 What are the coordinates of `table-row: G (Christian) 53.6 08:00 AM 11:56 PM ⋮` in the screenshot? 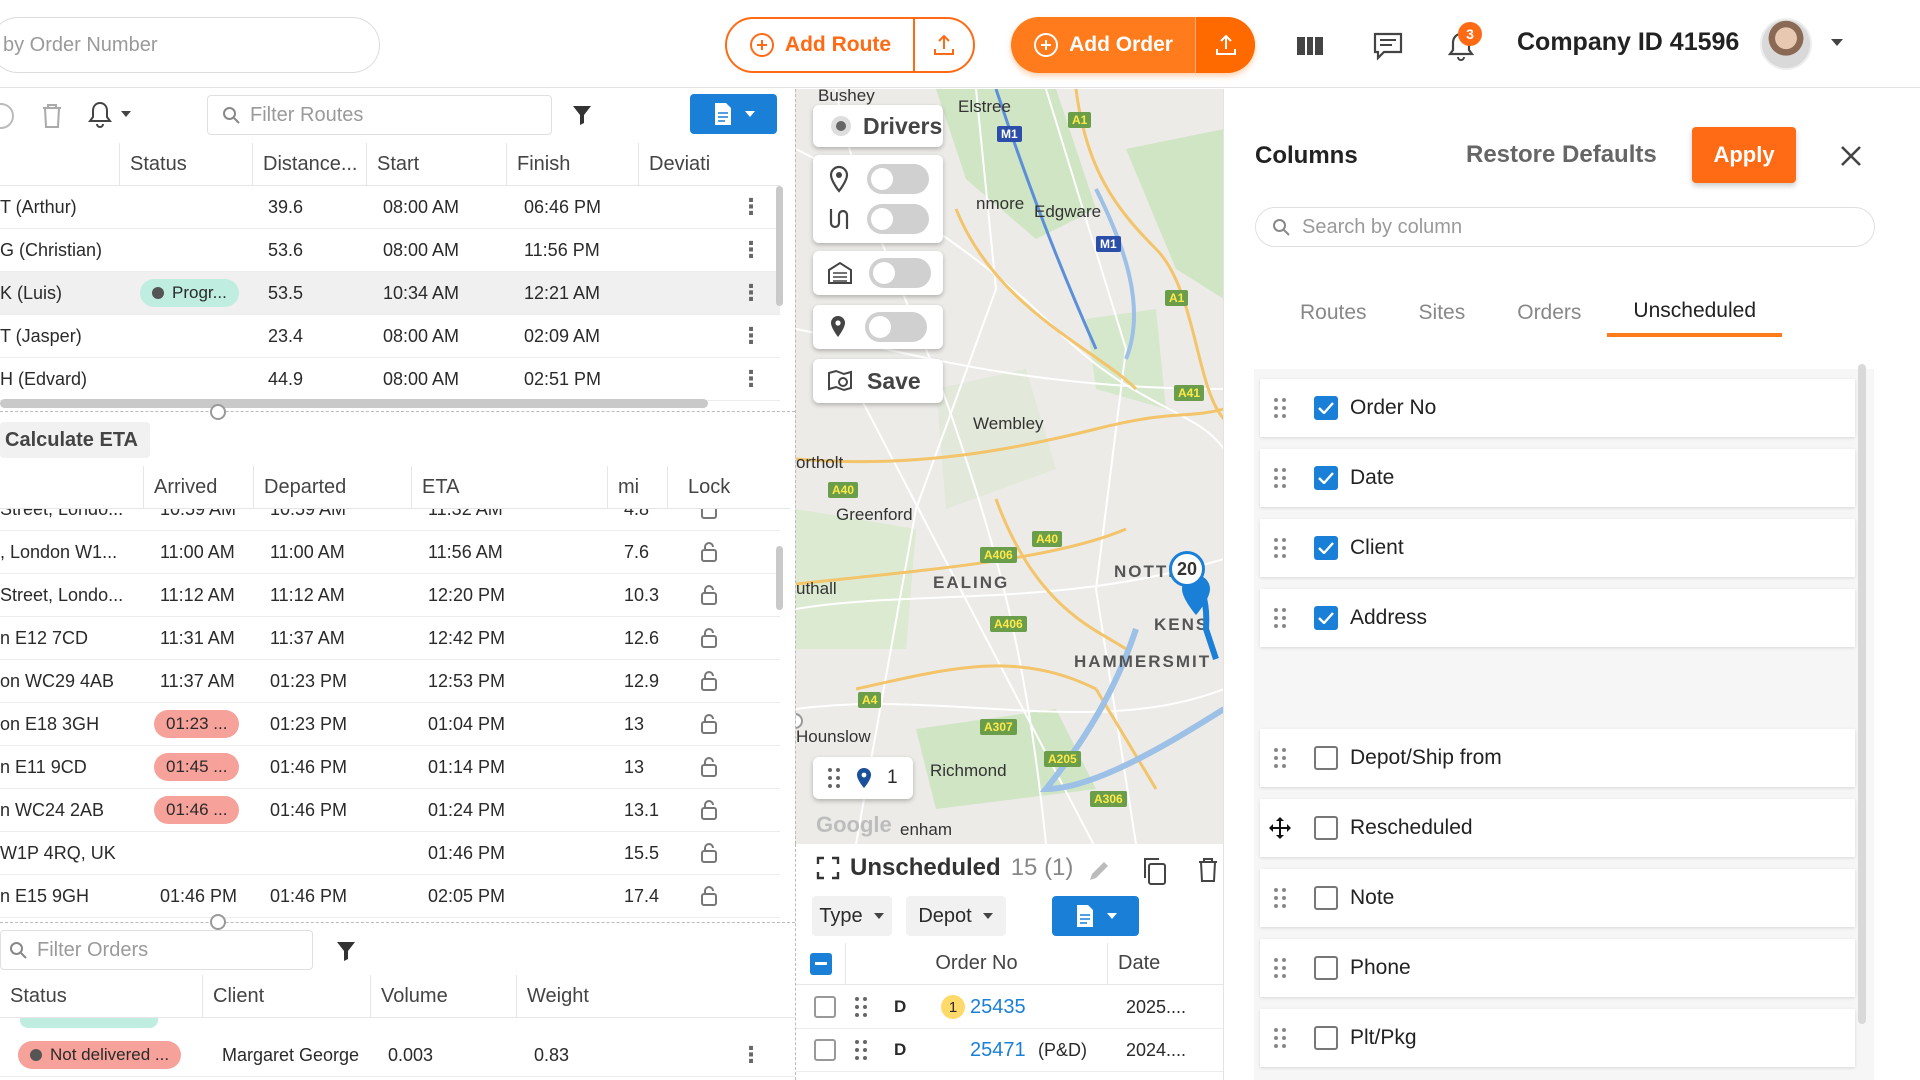 It's located at (390, 250).